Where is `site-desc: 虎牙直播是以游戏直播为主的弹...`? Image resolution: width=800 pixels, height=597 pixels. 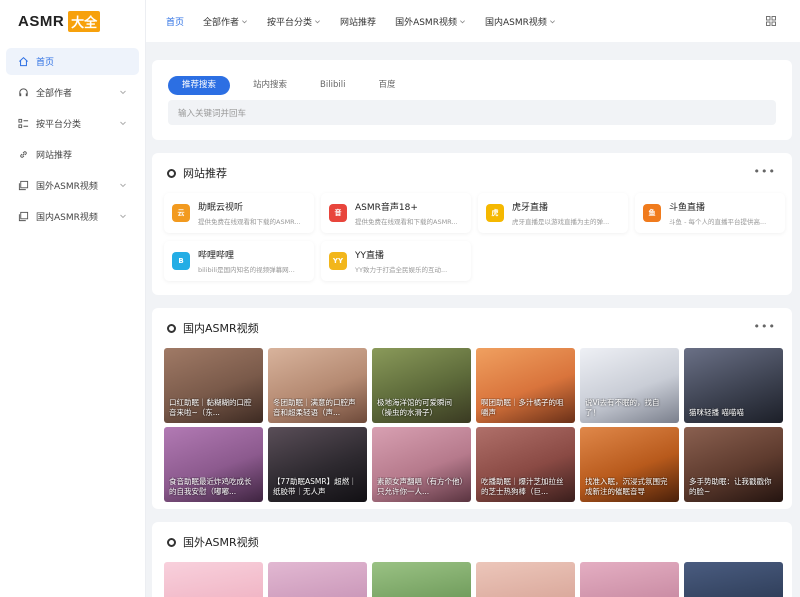
site-desc: 虎牙直播是以游戏直播为主的弹... is located at coordinates (561, 222).